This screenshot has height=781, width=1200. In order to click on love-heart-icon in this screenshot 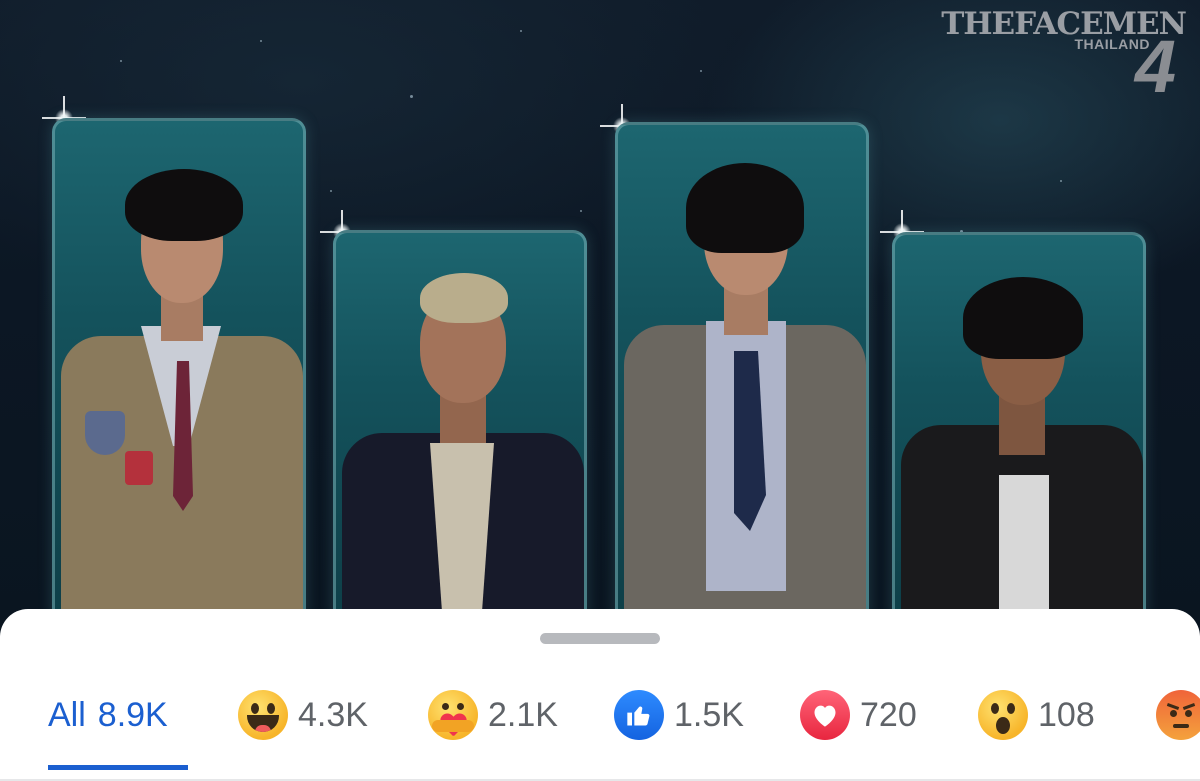, I will do `click(825, 715)`.